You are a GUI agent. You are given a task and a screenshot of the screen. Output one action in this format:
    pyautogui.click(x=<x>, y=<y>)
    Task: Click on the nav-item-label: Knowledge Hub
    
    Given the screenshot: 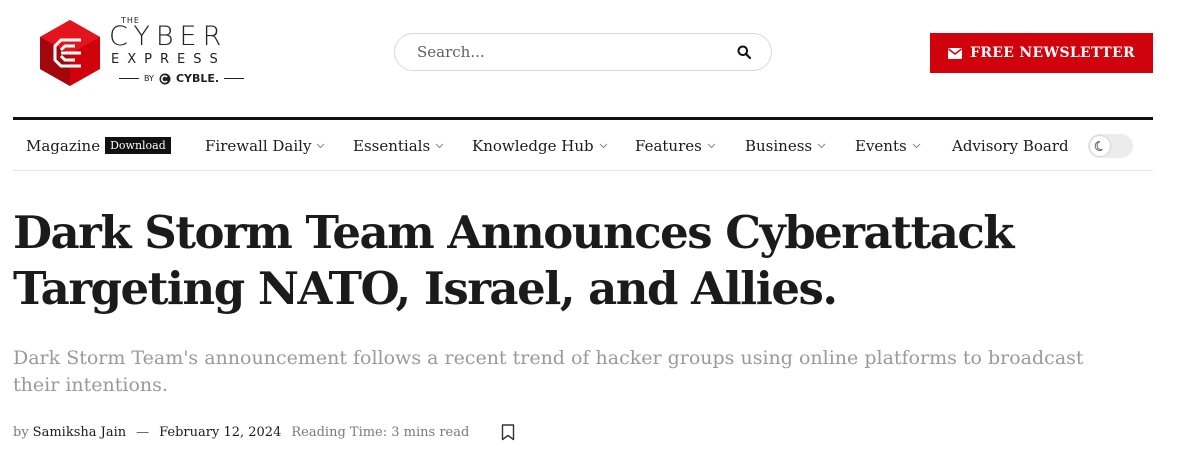 What is the action you would take?
    pyautogui.click(x=533, y=145)
    